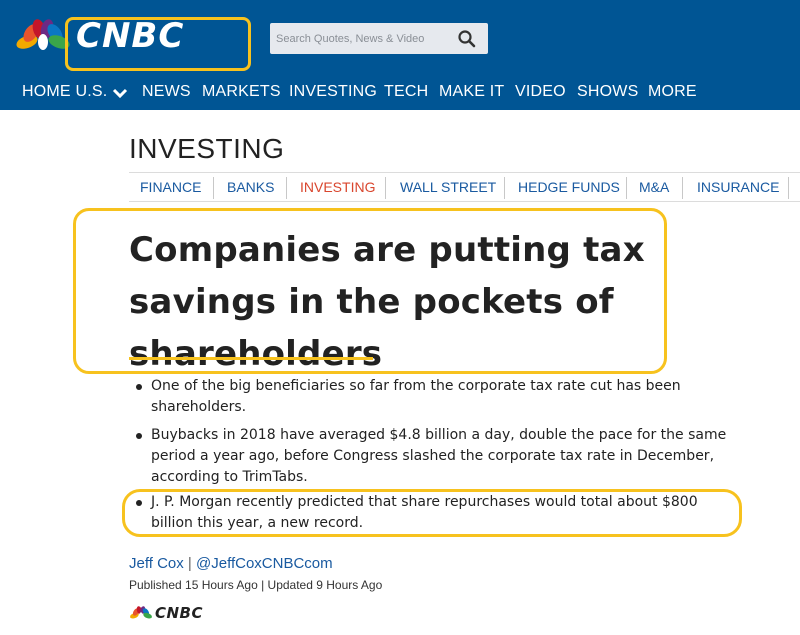  I want to click on search-icon, so click(467, 39).